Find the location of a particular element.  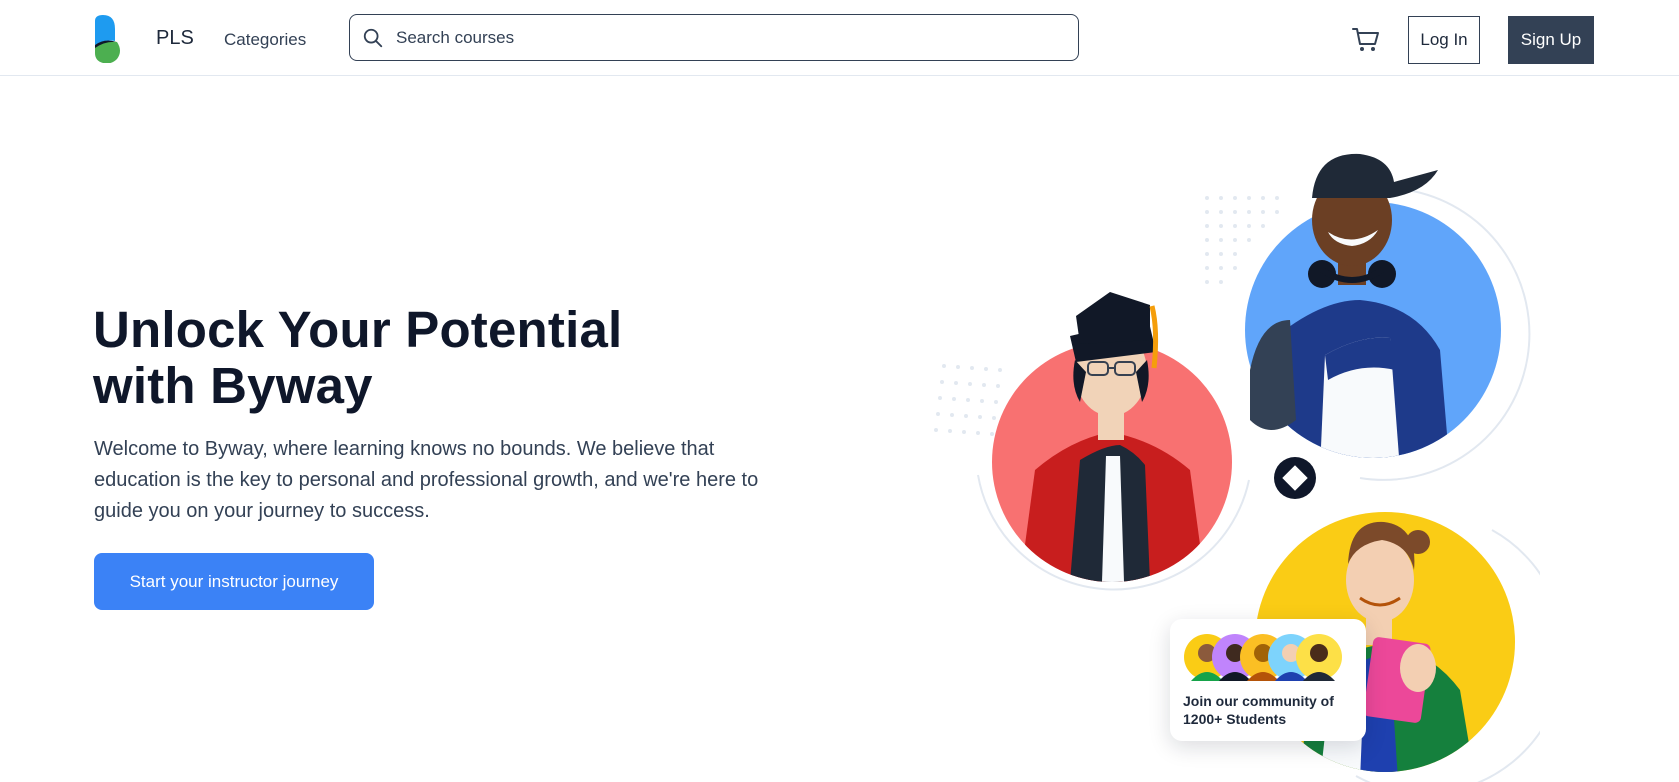

community-text-line2: 1200+ Students is located at coordinates (1235, 719).